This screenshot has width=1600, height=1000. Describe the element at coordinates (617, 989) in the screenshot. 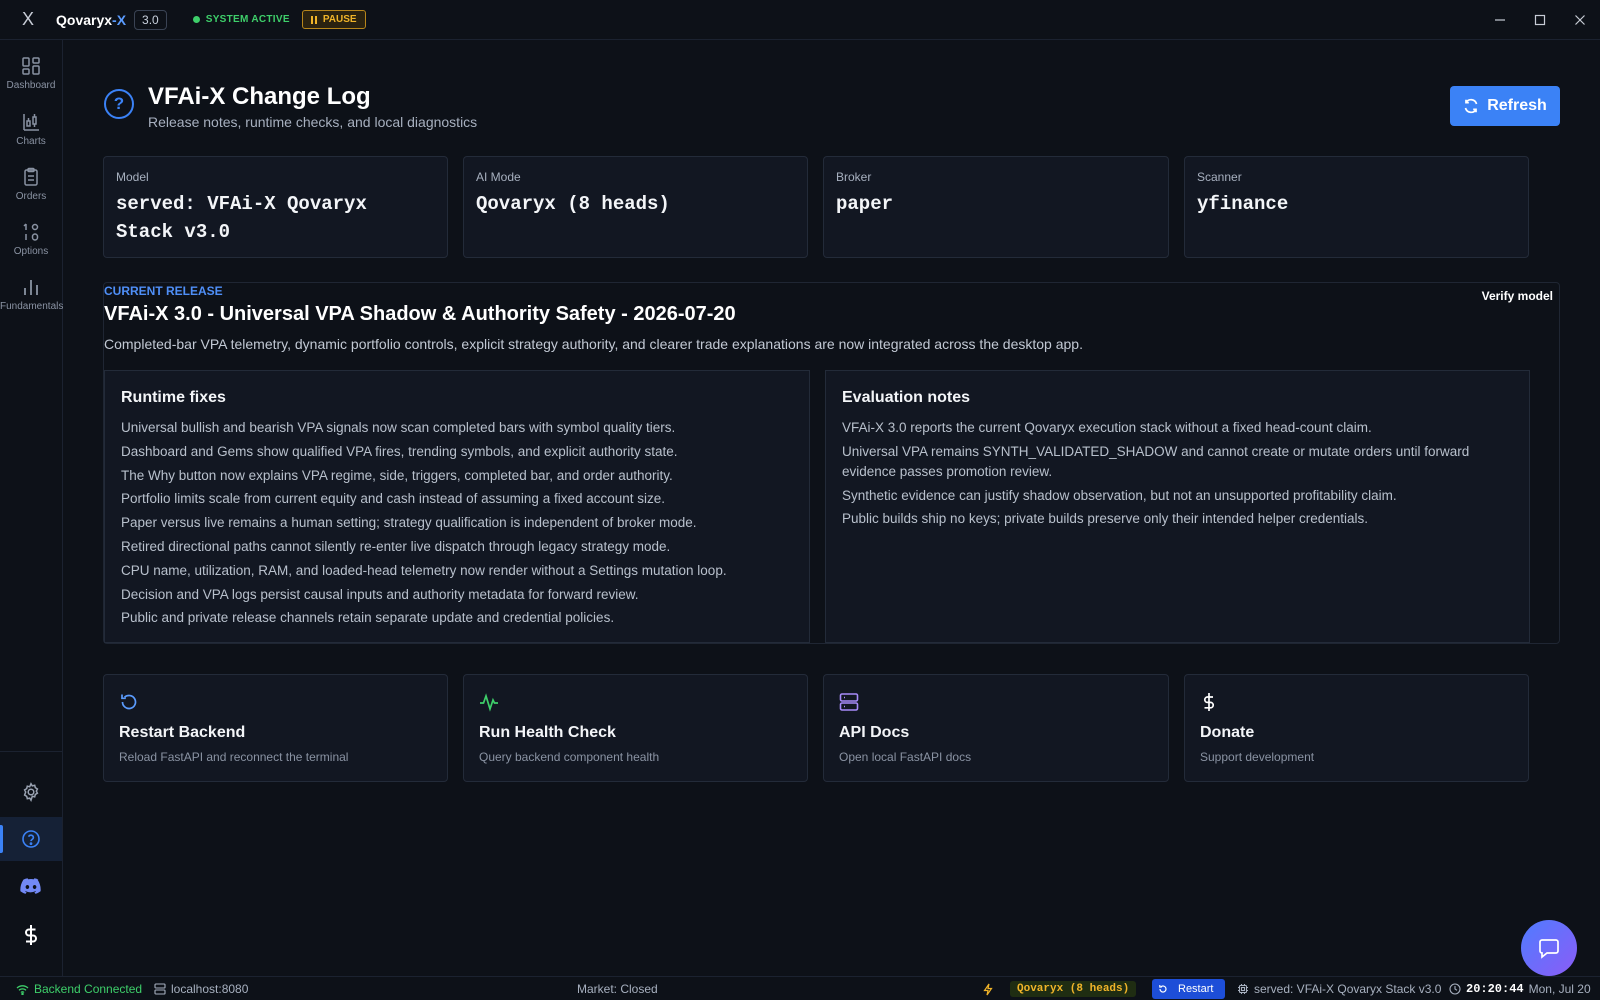

I see `market-status: Market: Closed` at that location.